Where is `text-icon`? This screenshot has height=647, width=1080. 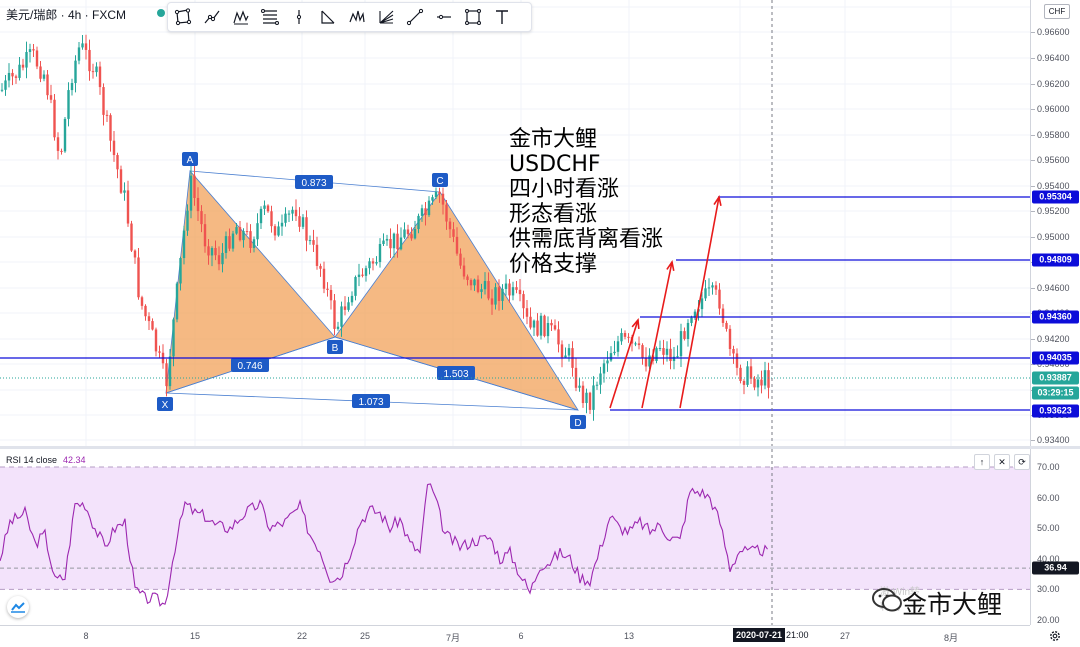 text-icon is located at coordinates (501, 17).